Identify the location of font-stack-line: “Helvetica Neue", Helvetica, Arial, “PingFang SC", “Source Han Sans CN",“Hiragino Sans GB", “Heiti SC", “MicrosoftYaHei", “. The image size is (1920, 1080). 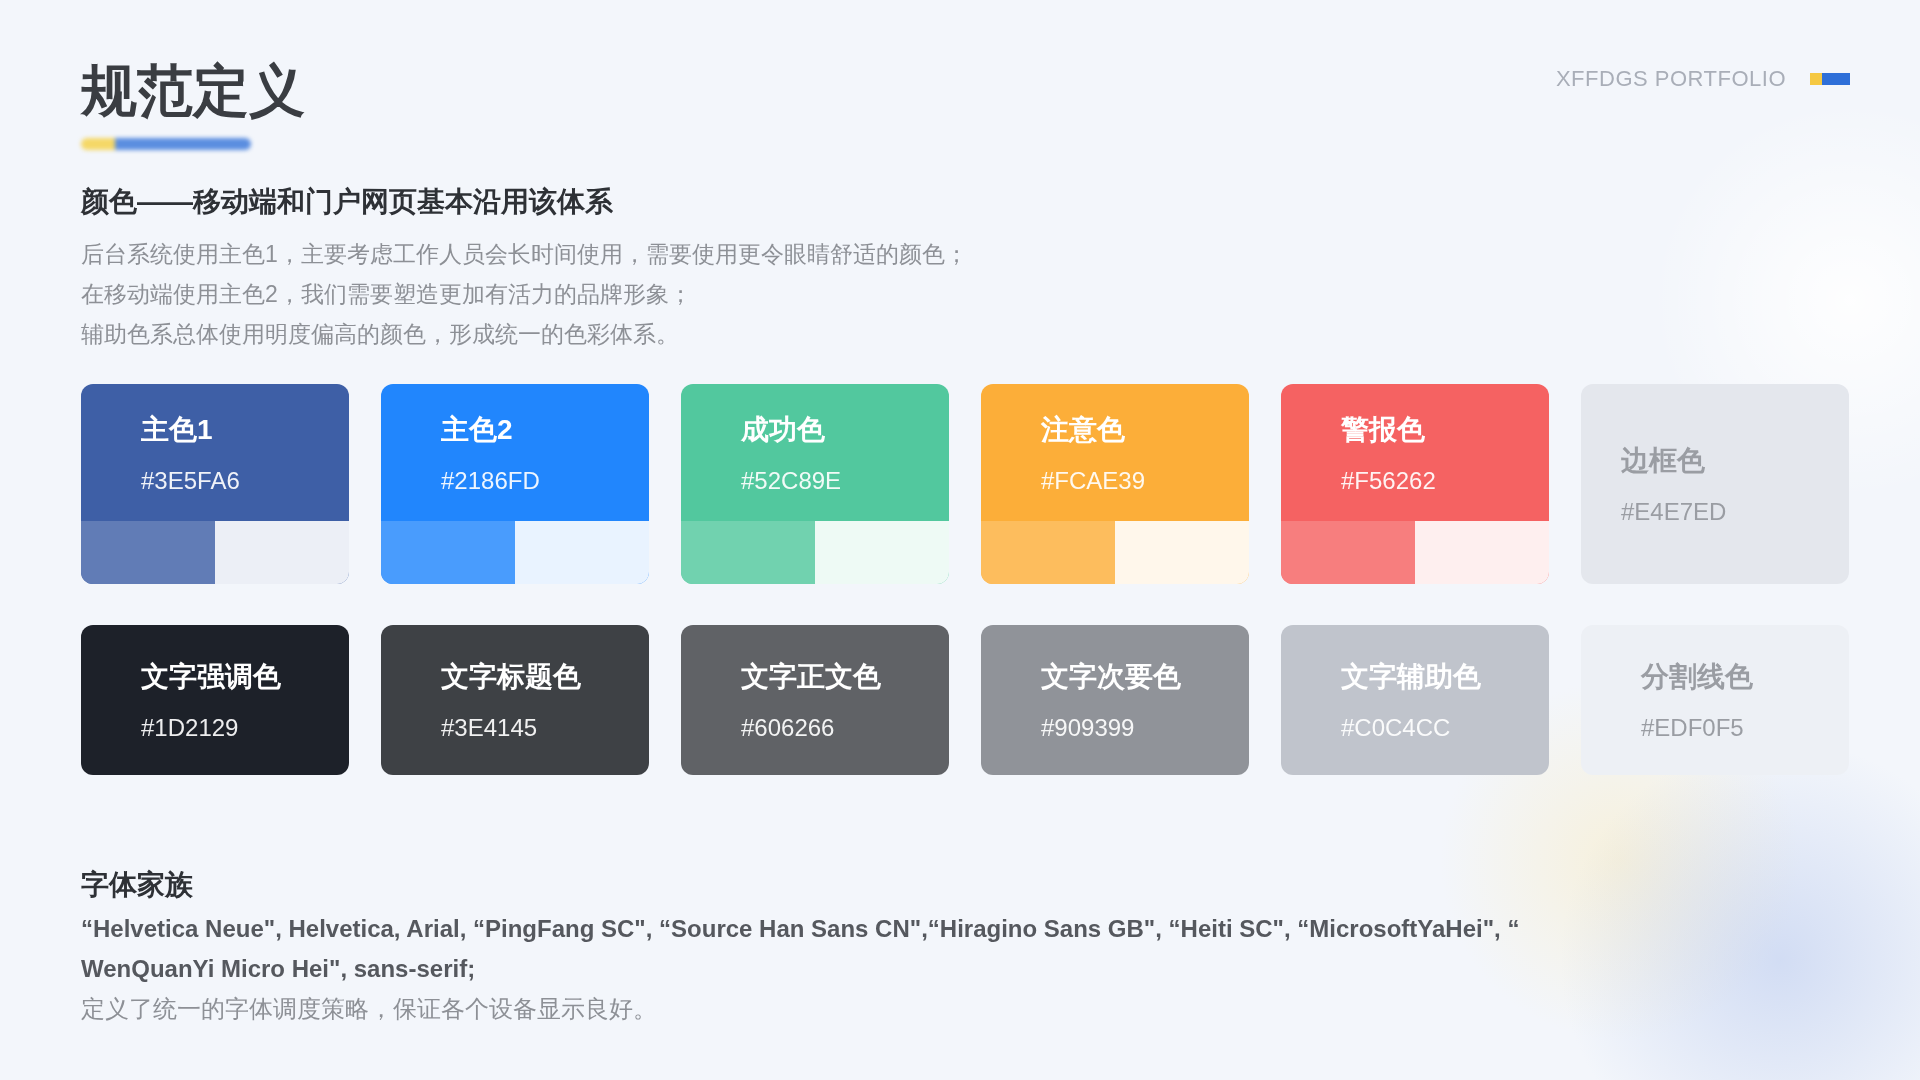
(801, 929).